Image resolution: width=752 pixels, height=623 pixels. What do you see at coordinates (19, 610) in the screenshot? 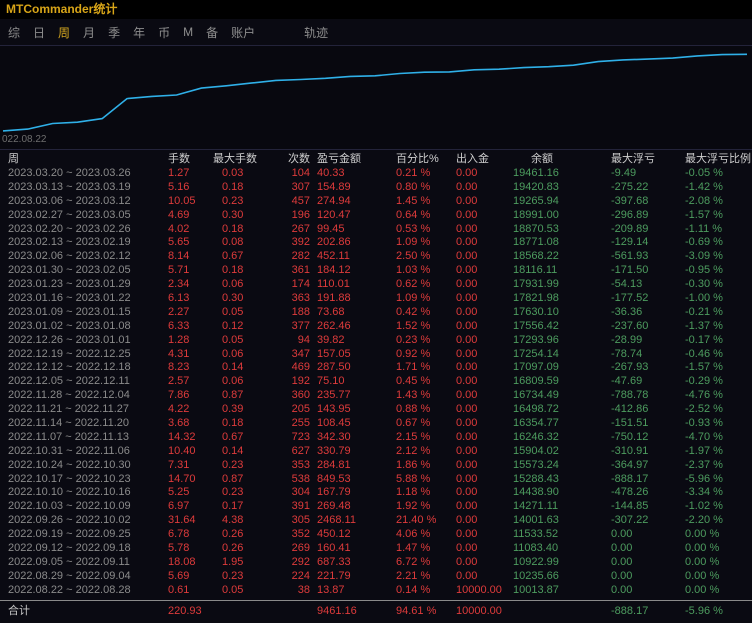
I see `total-label: 合计` at bounding box center [19, 610].